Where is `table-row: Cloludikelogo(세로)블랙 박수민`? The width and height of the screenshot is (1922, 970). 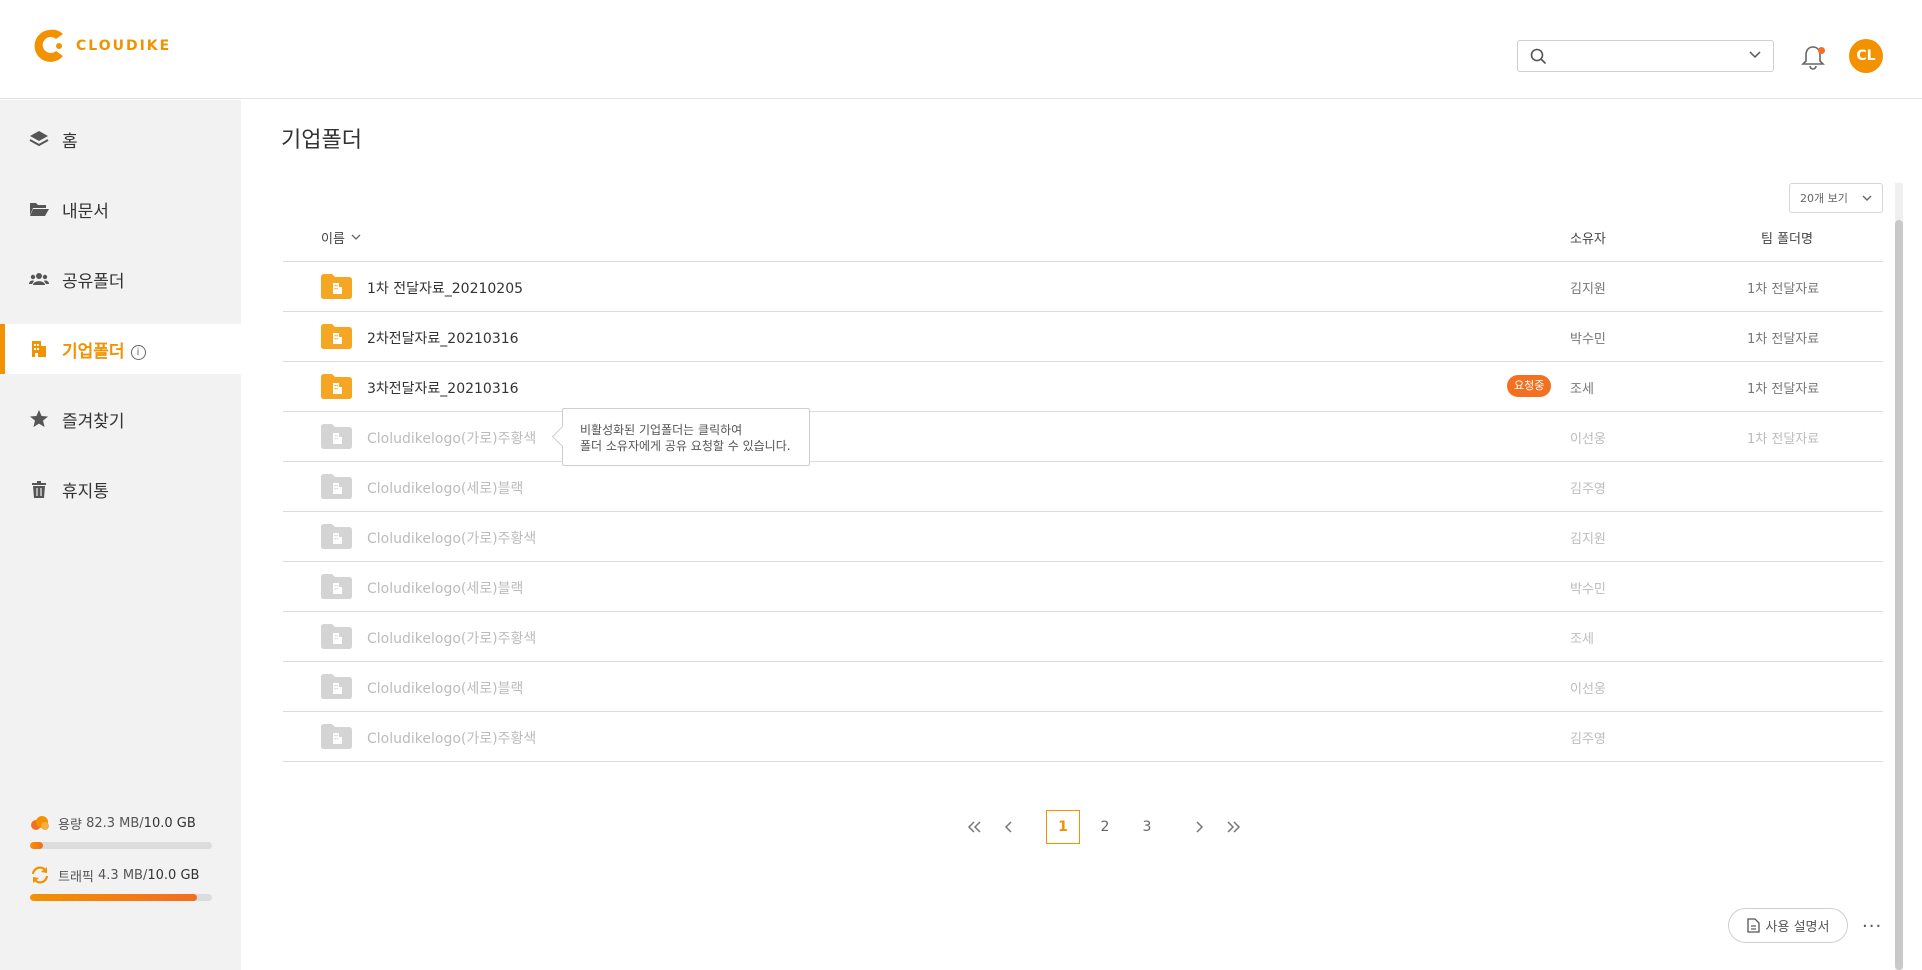
table-row: Cloludikelogo(세로)블랙 박수민 is located at coordinates (1083, 587).